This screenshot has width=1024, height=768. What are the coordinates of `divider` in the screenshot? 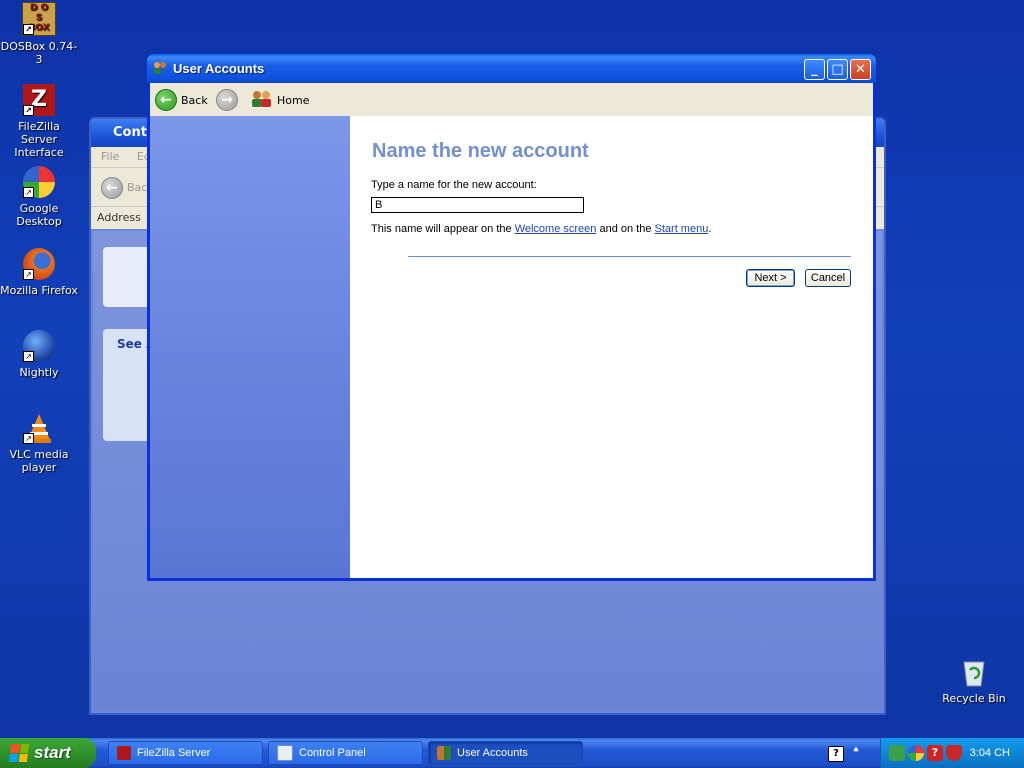 It's located at (629, 256).